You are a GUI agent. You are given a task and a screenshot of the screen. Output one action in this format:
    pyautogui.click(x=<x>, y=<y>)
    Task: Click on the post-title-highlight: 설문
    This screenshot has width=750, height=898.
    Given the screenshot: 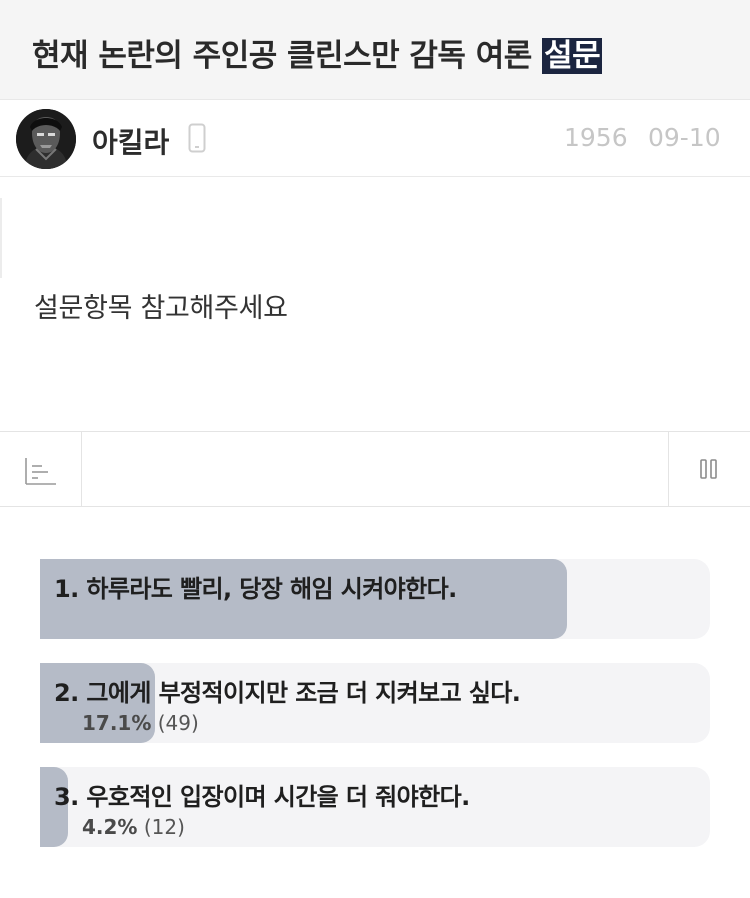 What is the action you would take?
    pyautogui.click(x=572, y=56)
    